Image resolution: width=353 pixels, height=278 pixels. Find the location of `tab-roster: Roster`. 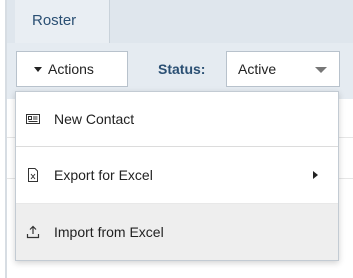

tab-roster: Roster is located at coordinates (62, 21).